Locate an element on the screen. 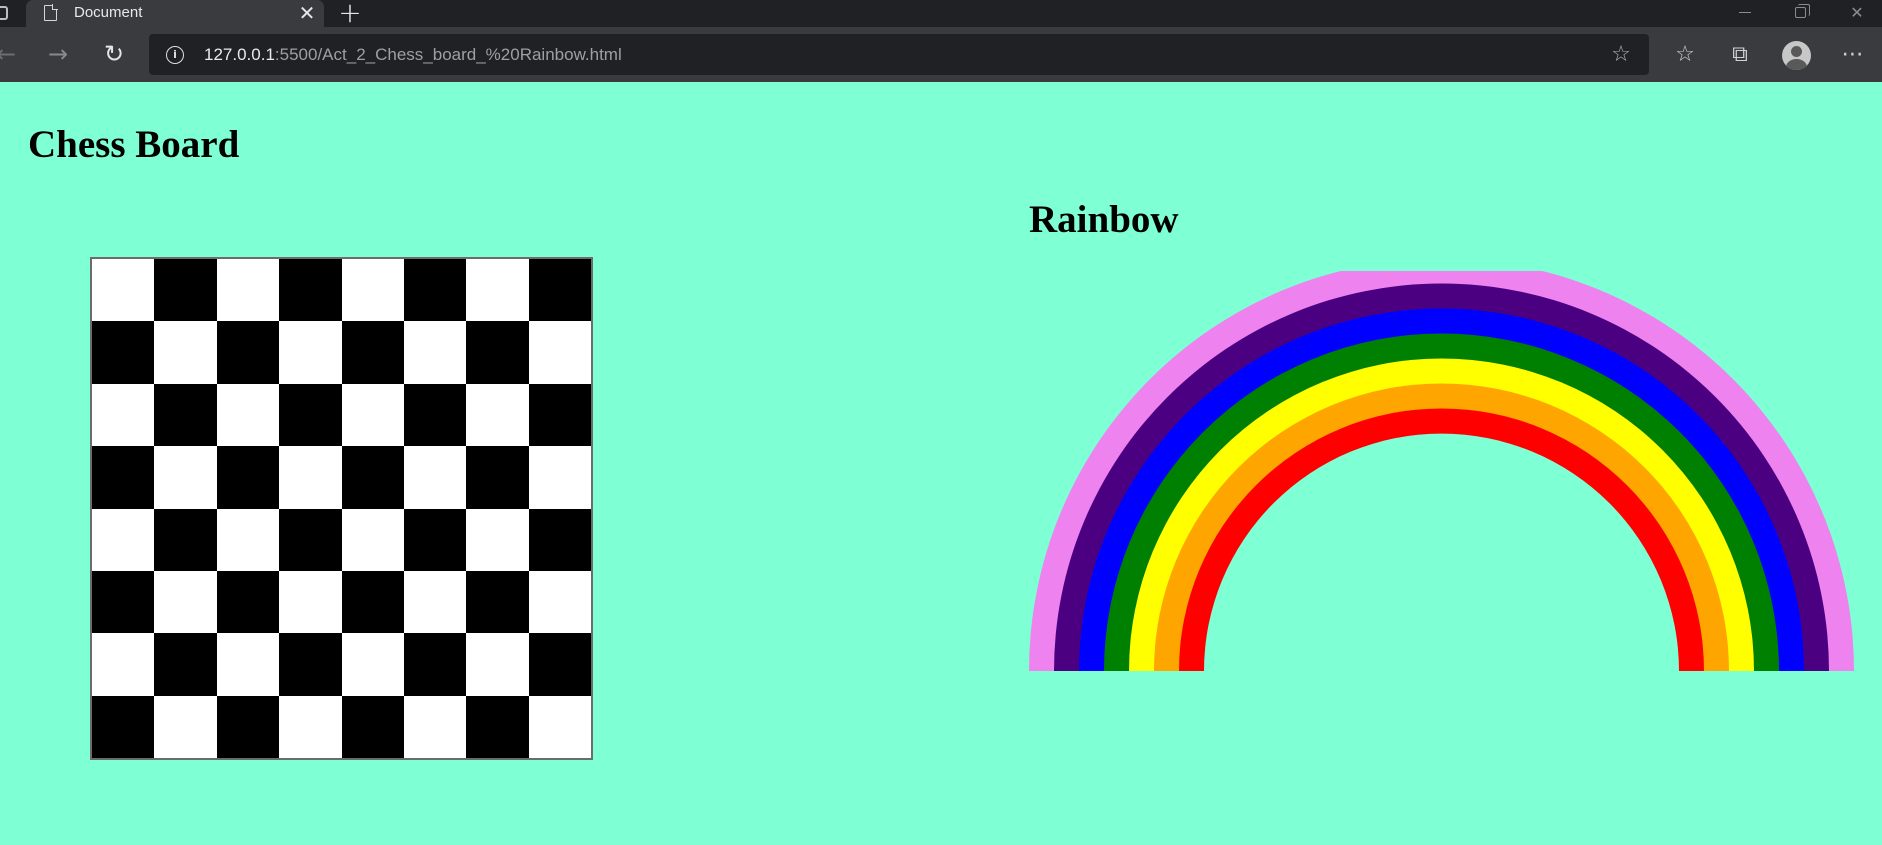 This screenshot has height=845, width=1882. info-icon: i is located at coordinates (175, 55).